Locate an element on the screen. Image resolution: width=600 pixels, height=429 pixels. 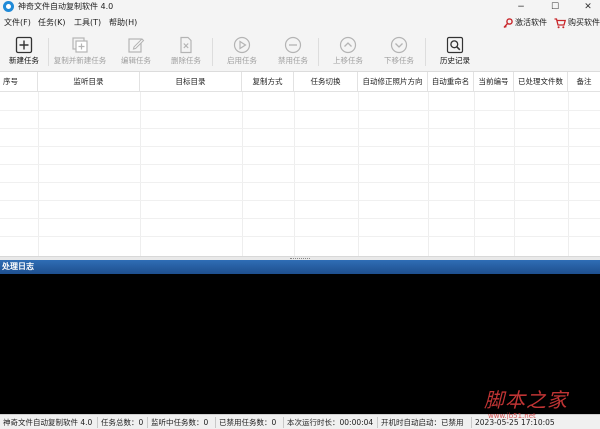
menu-task: 任务(K) is located at coordinates (52, 23).